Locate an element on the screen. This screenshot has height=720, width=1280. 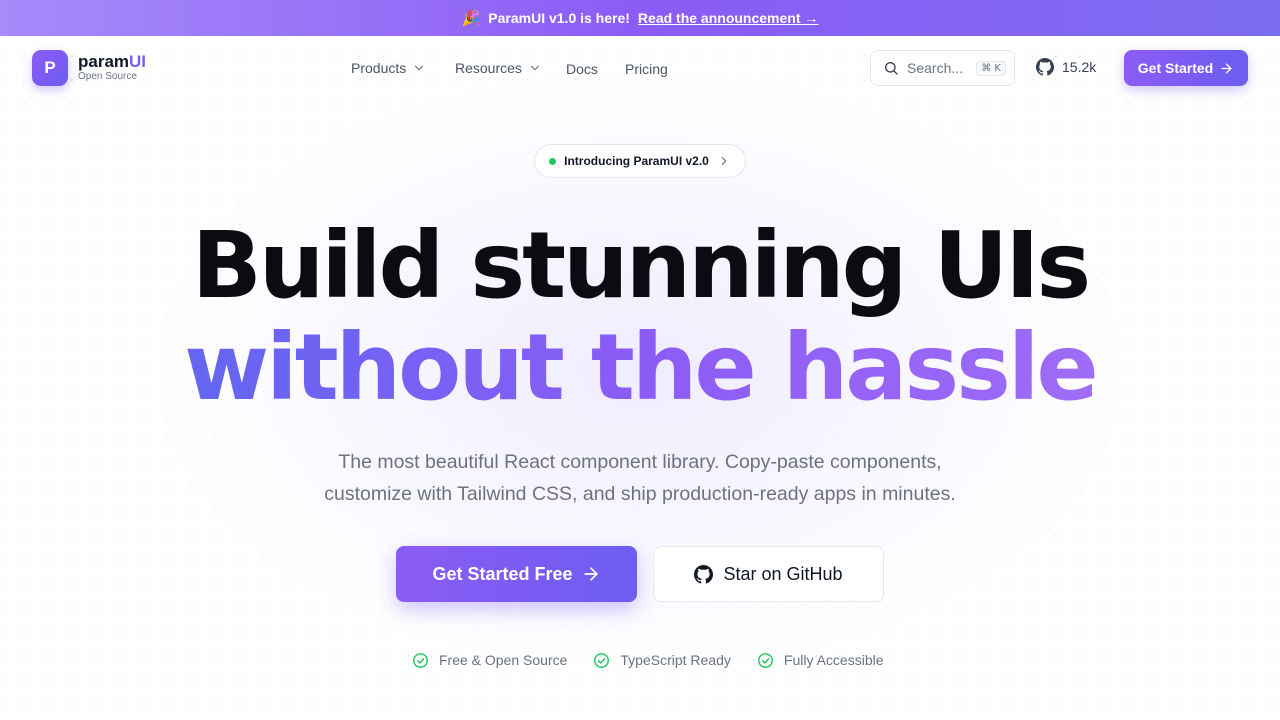
party-popper-icon: 🎉 is located at coordinates (471, 18).